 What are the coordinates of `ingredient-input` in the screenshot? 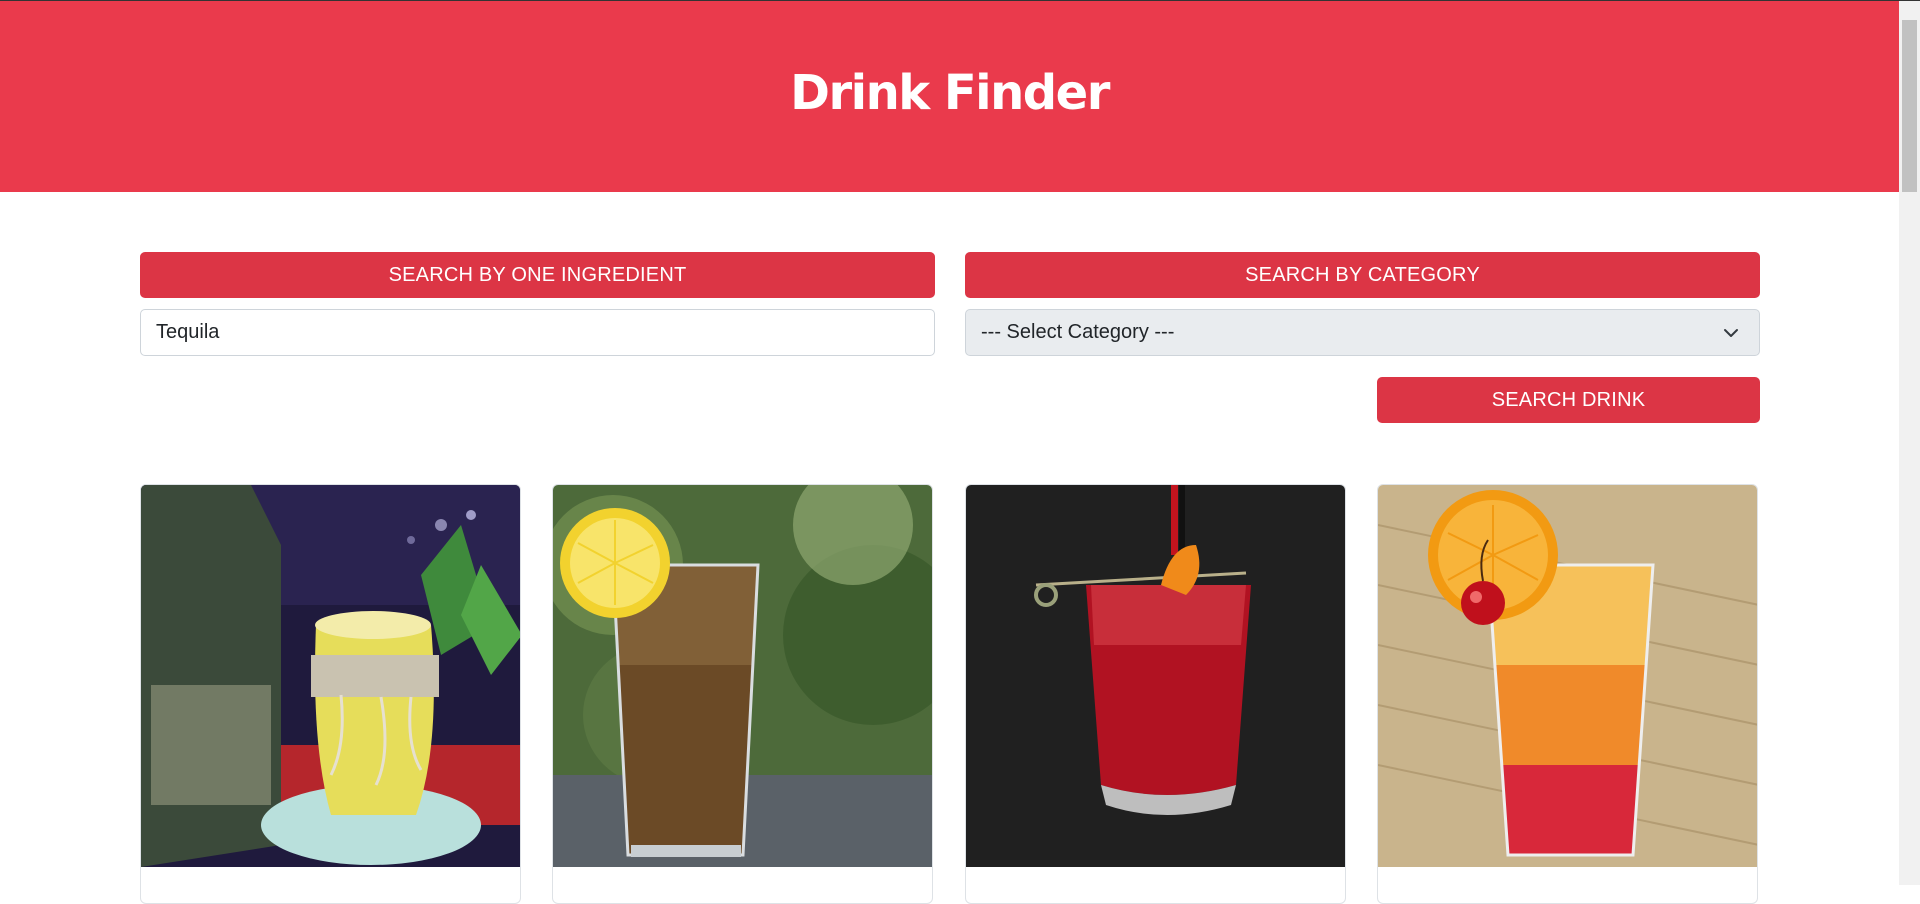 It's located at (537, 332).